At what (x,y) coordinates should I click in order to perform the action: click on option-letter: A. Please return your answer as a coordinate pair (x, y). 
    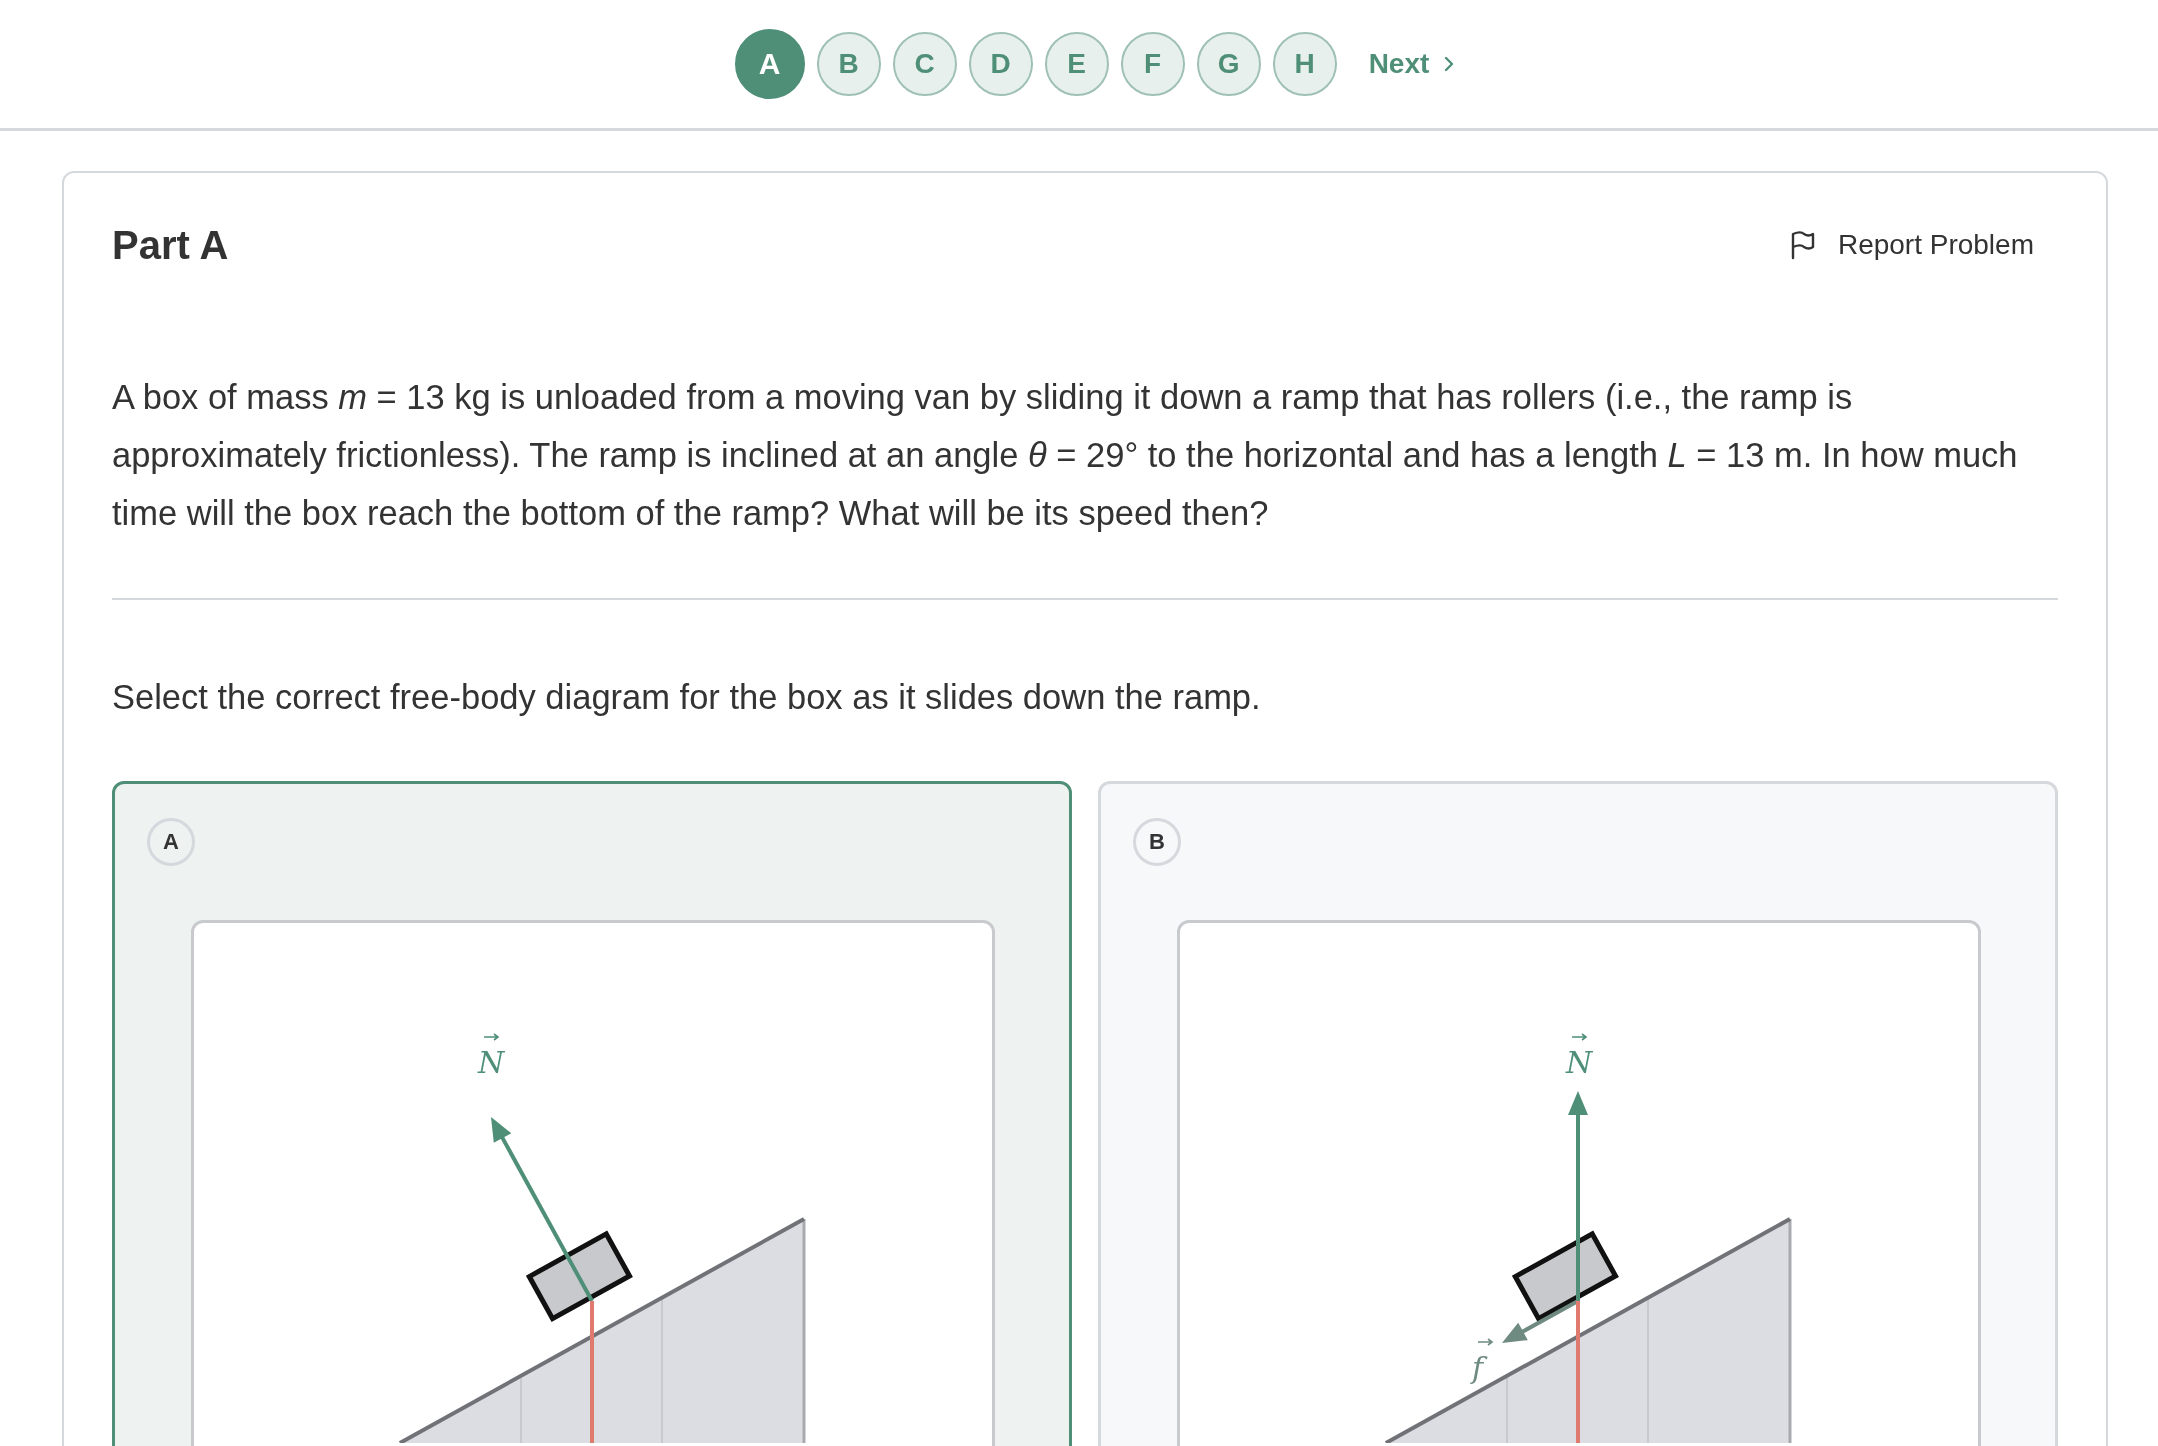
    Looking at the image, I should click on (171, 842).